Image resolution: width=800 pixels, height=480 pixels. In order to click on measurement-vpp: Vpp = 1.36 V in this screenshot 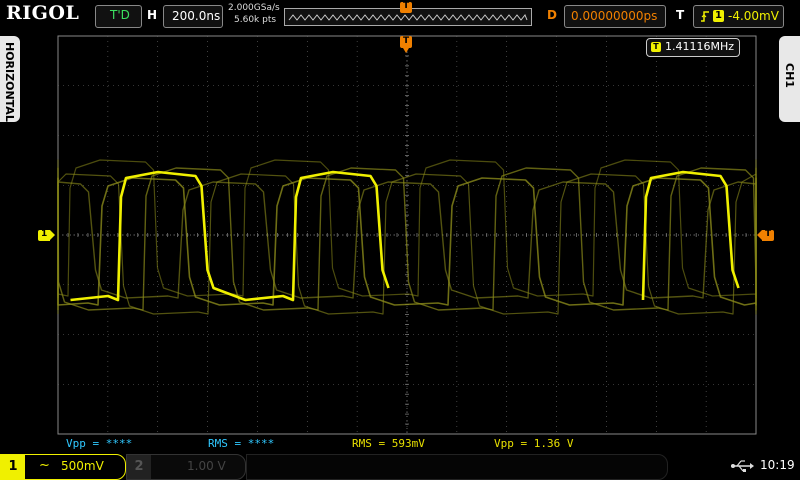, I will do `click(533, 443)`.